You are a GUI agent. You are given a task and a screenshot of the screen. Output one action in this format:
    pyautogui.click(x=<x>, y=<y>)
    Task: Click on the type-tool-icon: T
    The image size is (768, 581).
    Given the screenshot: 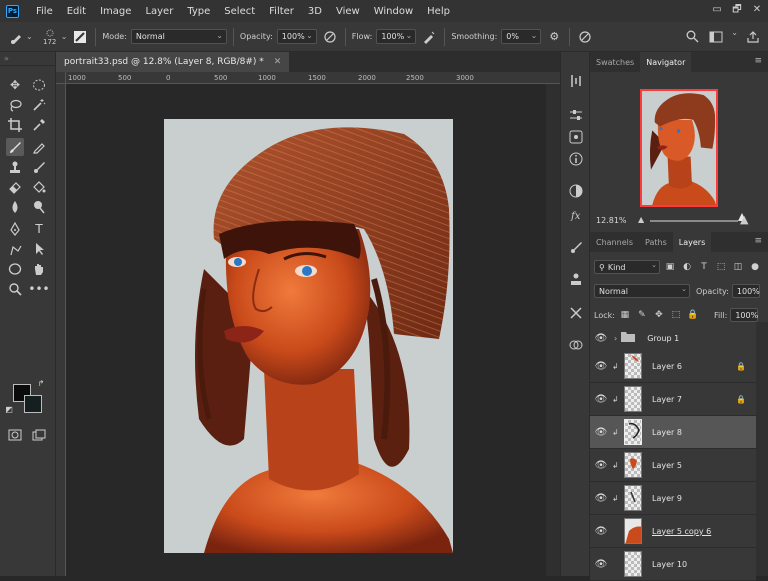 What is the action you would take?
    pyautogui.click(x=39, y=229)
    